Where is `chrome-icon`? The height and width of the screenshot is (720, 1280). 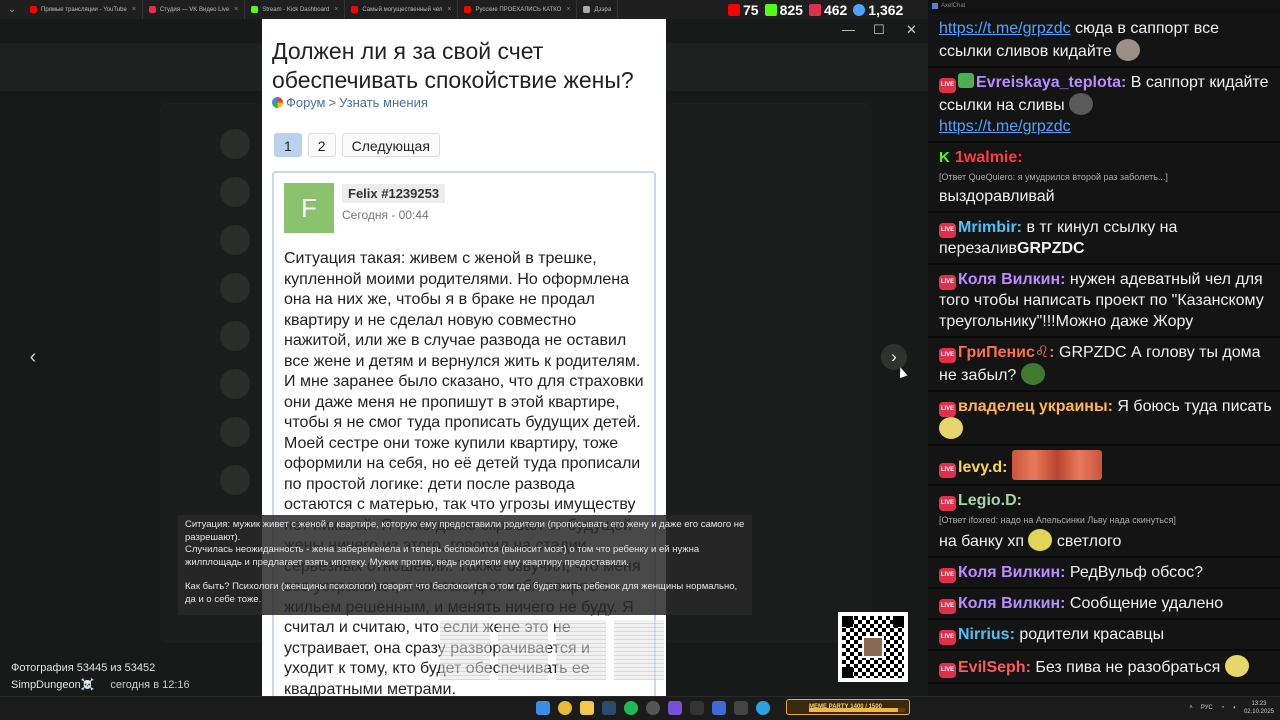
chrome-icon is located at coordinates (565, 708).